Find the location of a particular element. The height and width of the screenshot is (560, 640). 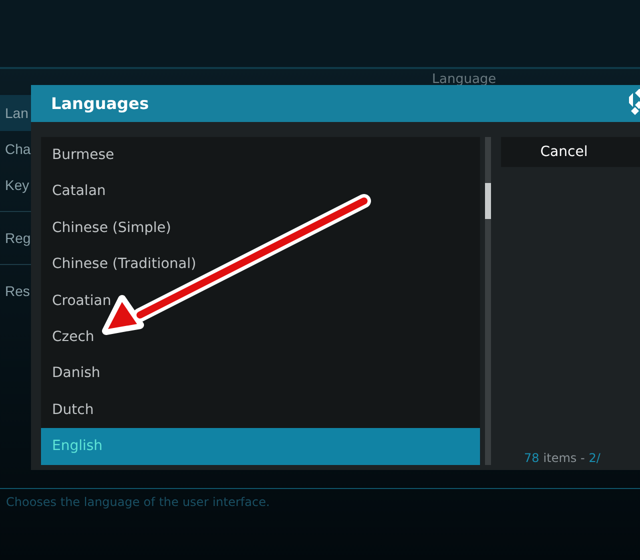

sidebar-item: Lan is located at coordinates (15, 113).